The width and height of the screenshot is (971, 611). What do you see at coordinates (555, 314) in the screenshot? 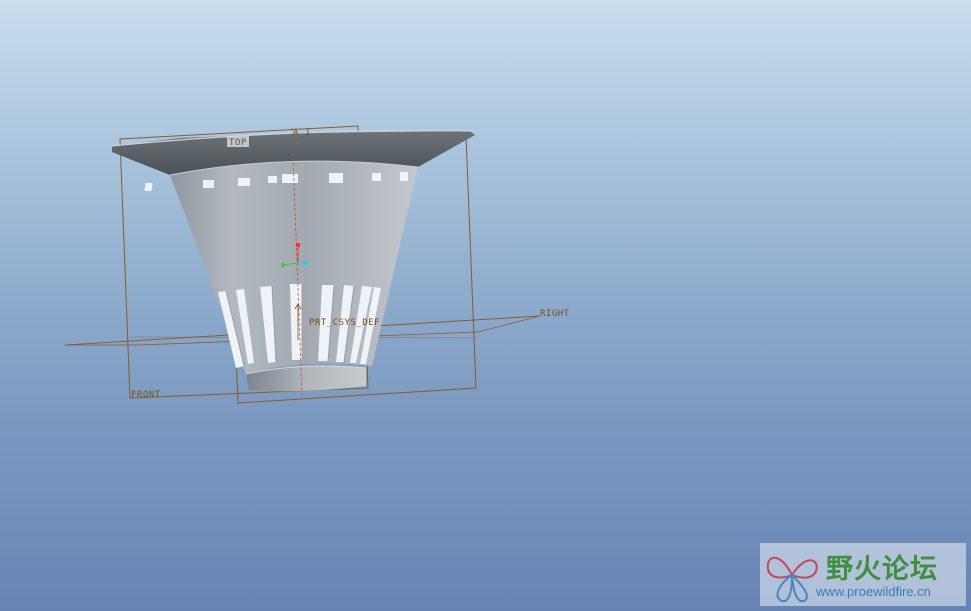
I see `datum-label-right: RIGHT` at bounding box center [555, 314].